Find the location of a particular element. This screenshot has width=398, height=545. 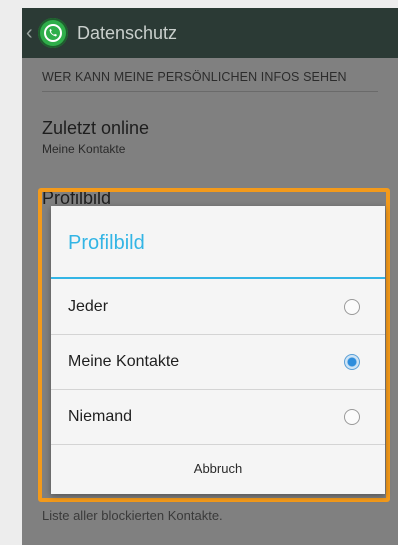

cancel-button: Abbruch is located at coordinates (218, 468).